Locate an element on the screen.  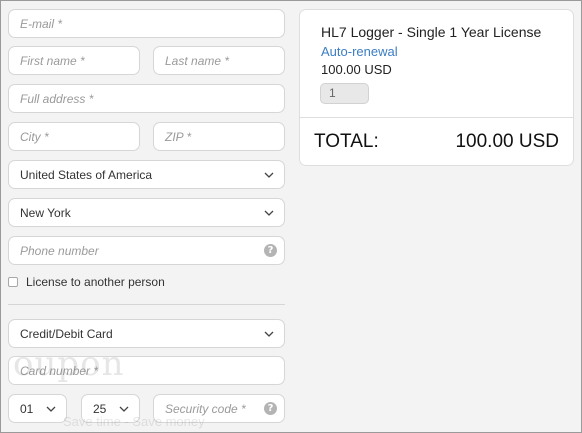
country-select: United States of America is located at coordinates (146, 174).